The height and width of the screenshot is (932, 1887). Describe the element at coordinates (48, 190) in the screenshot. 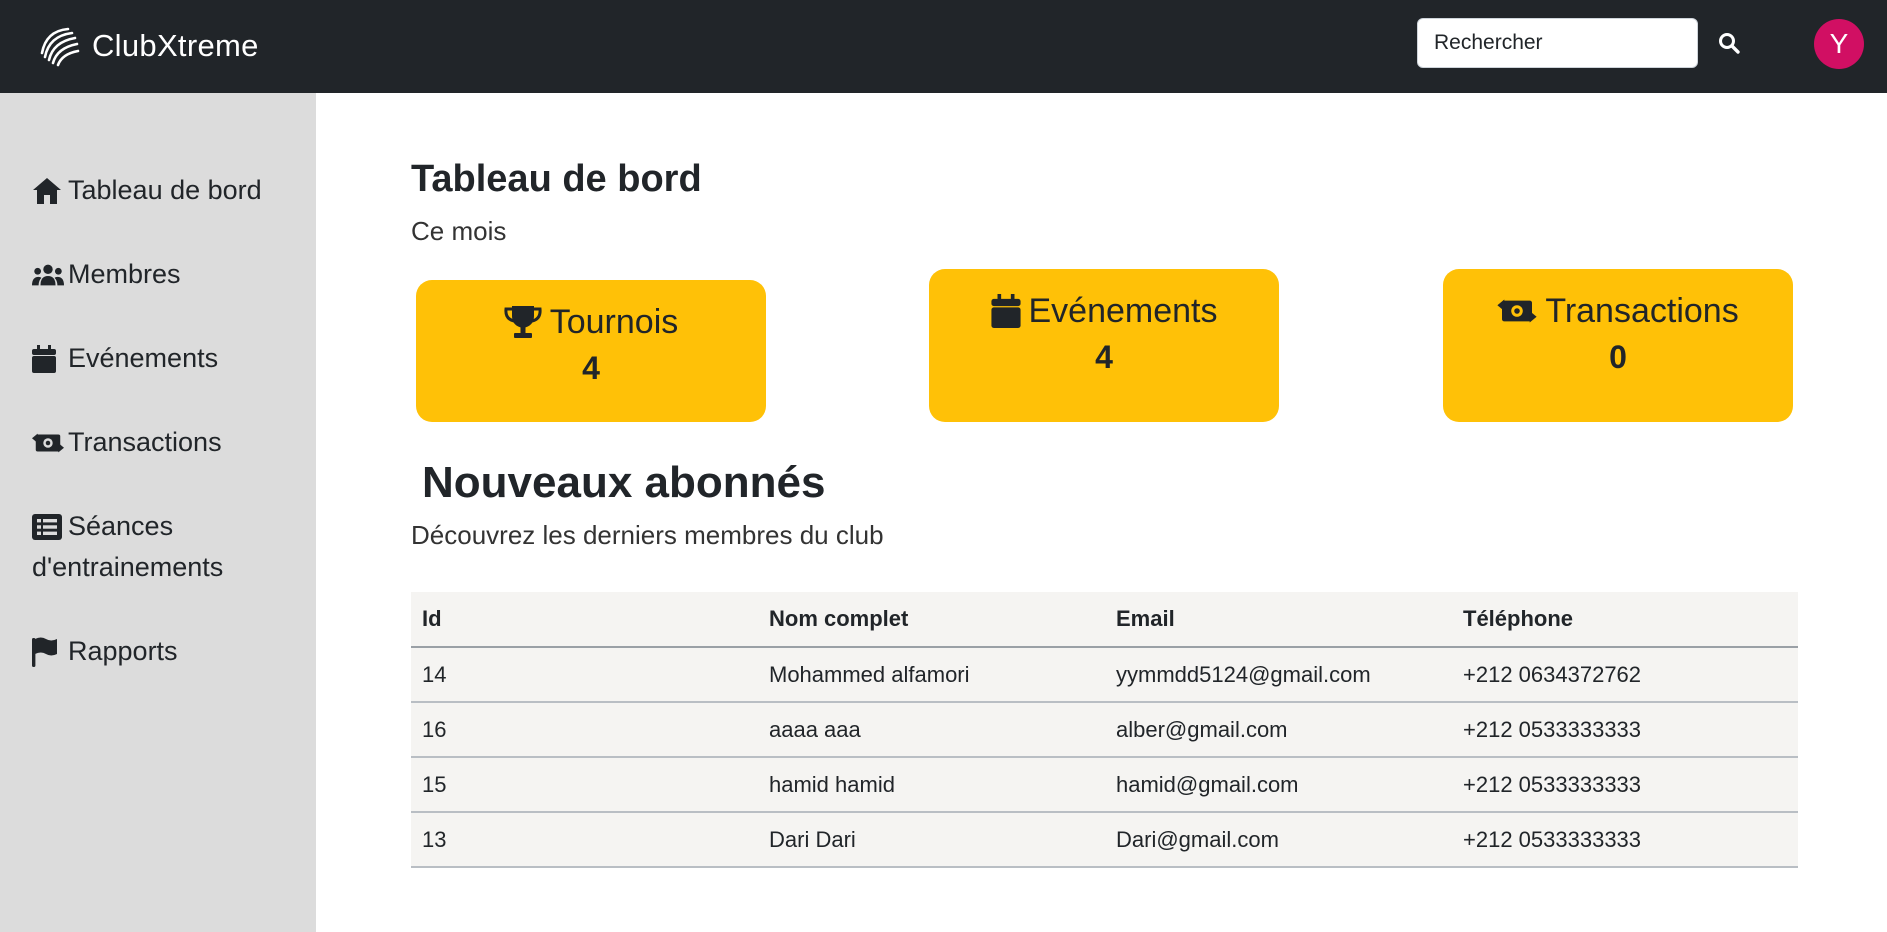

I see `home-icon` at that location.